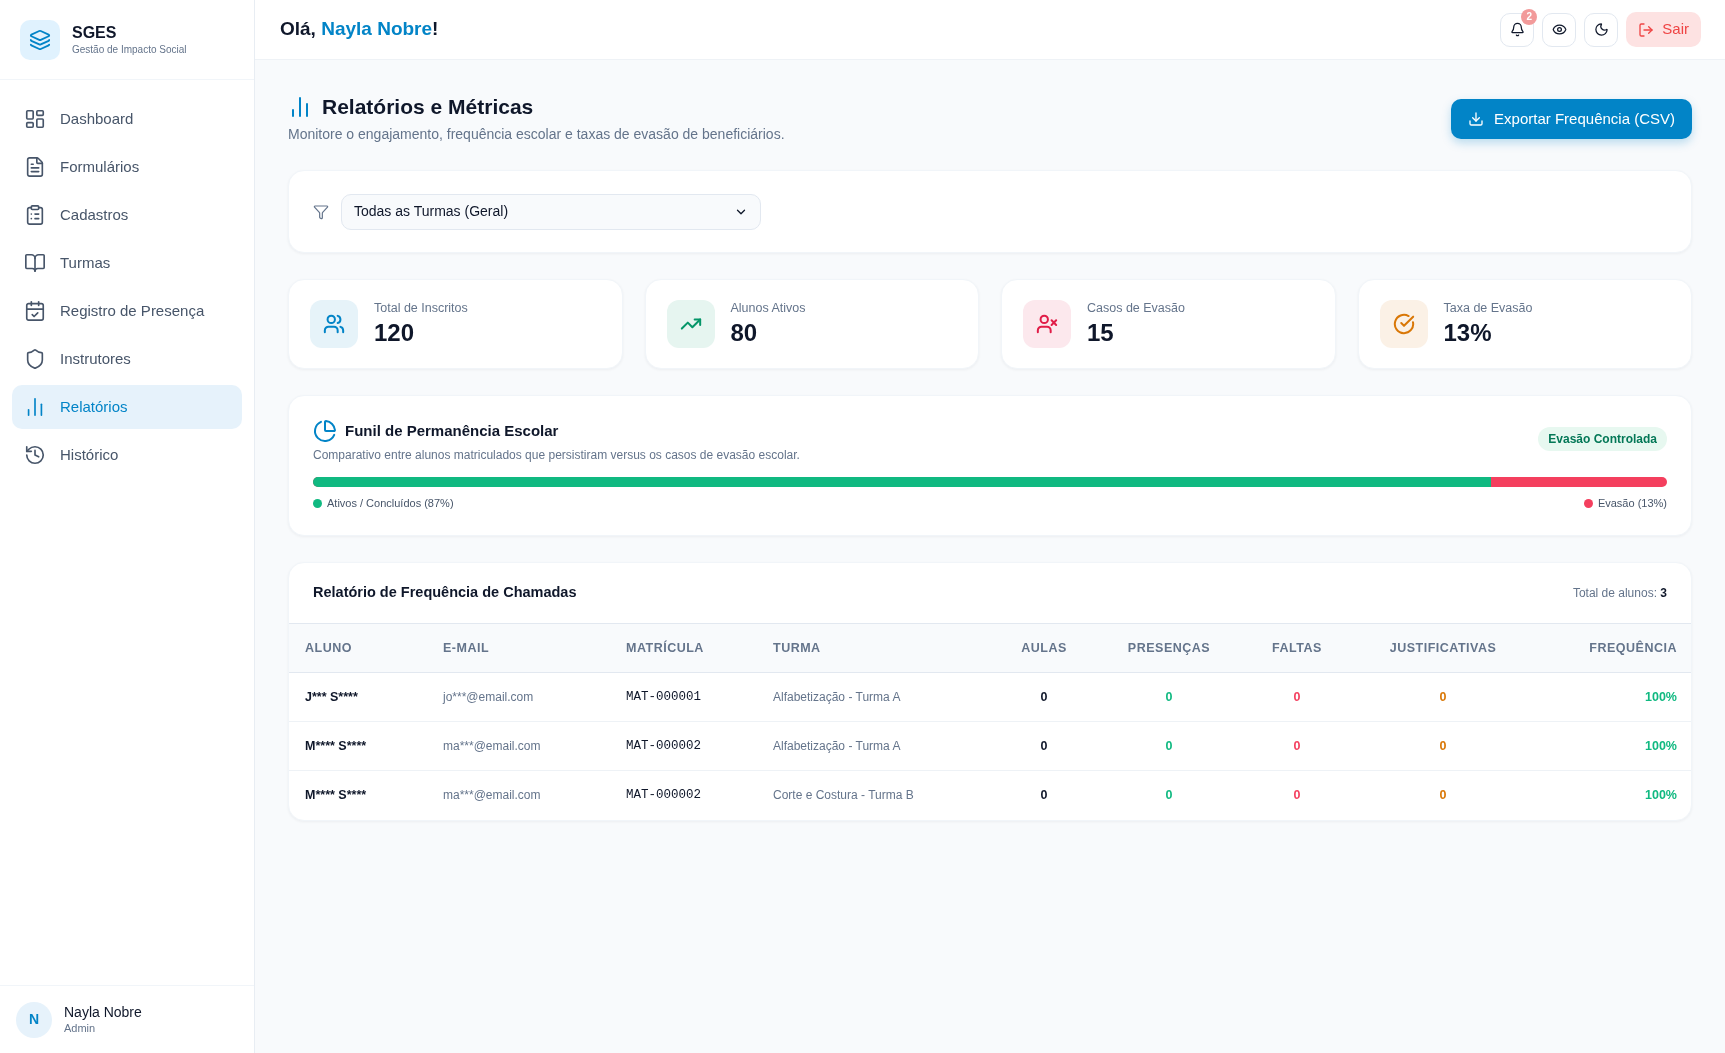  What do you see at coordinates (35, 263) in the screenshot?
I see `open-book-icon` at bounding box center [35, 263].